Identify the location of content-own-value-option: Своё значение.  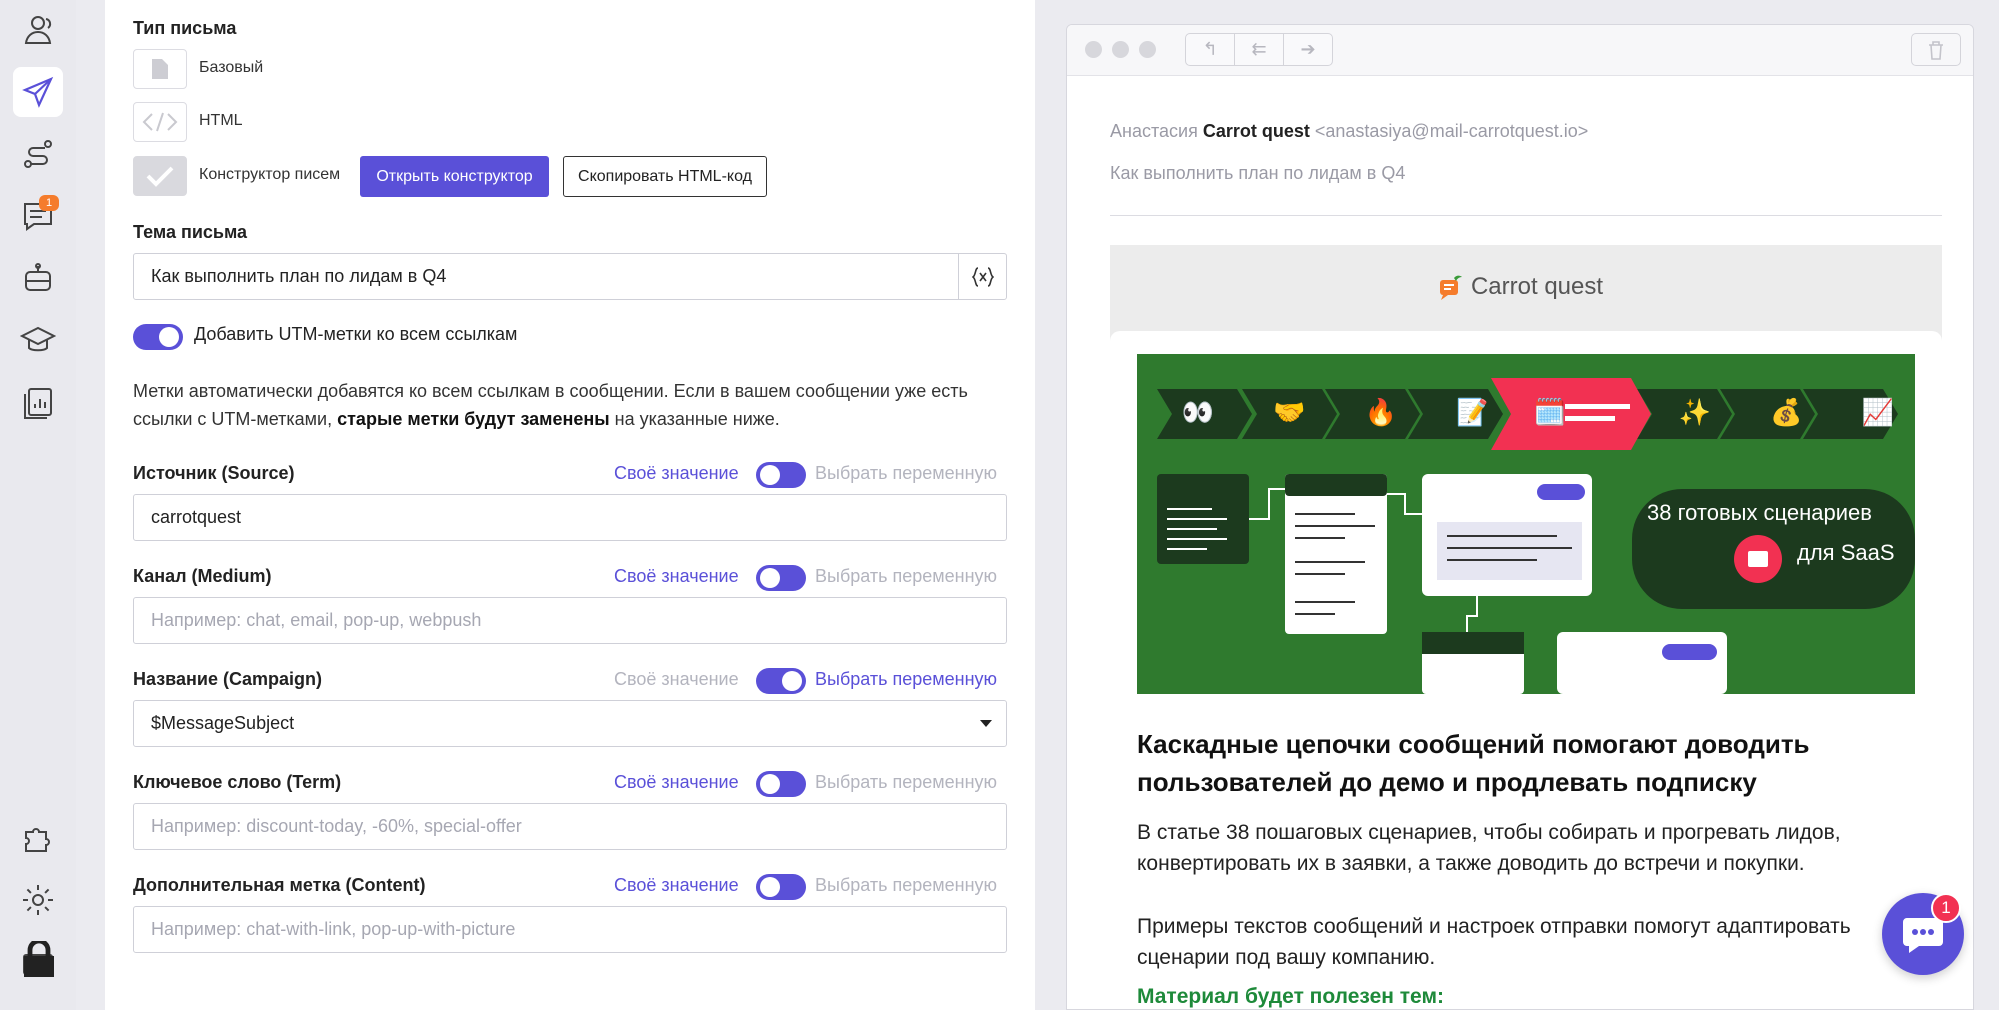
(676, 885).